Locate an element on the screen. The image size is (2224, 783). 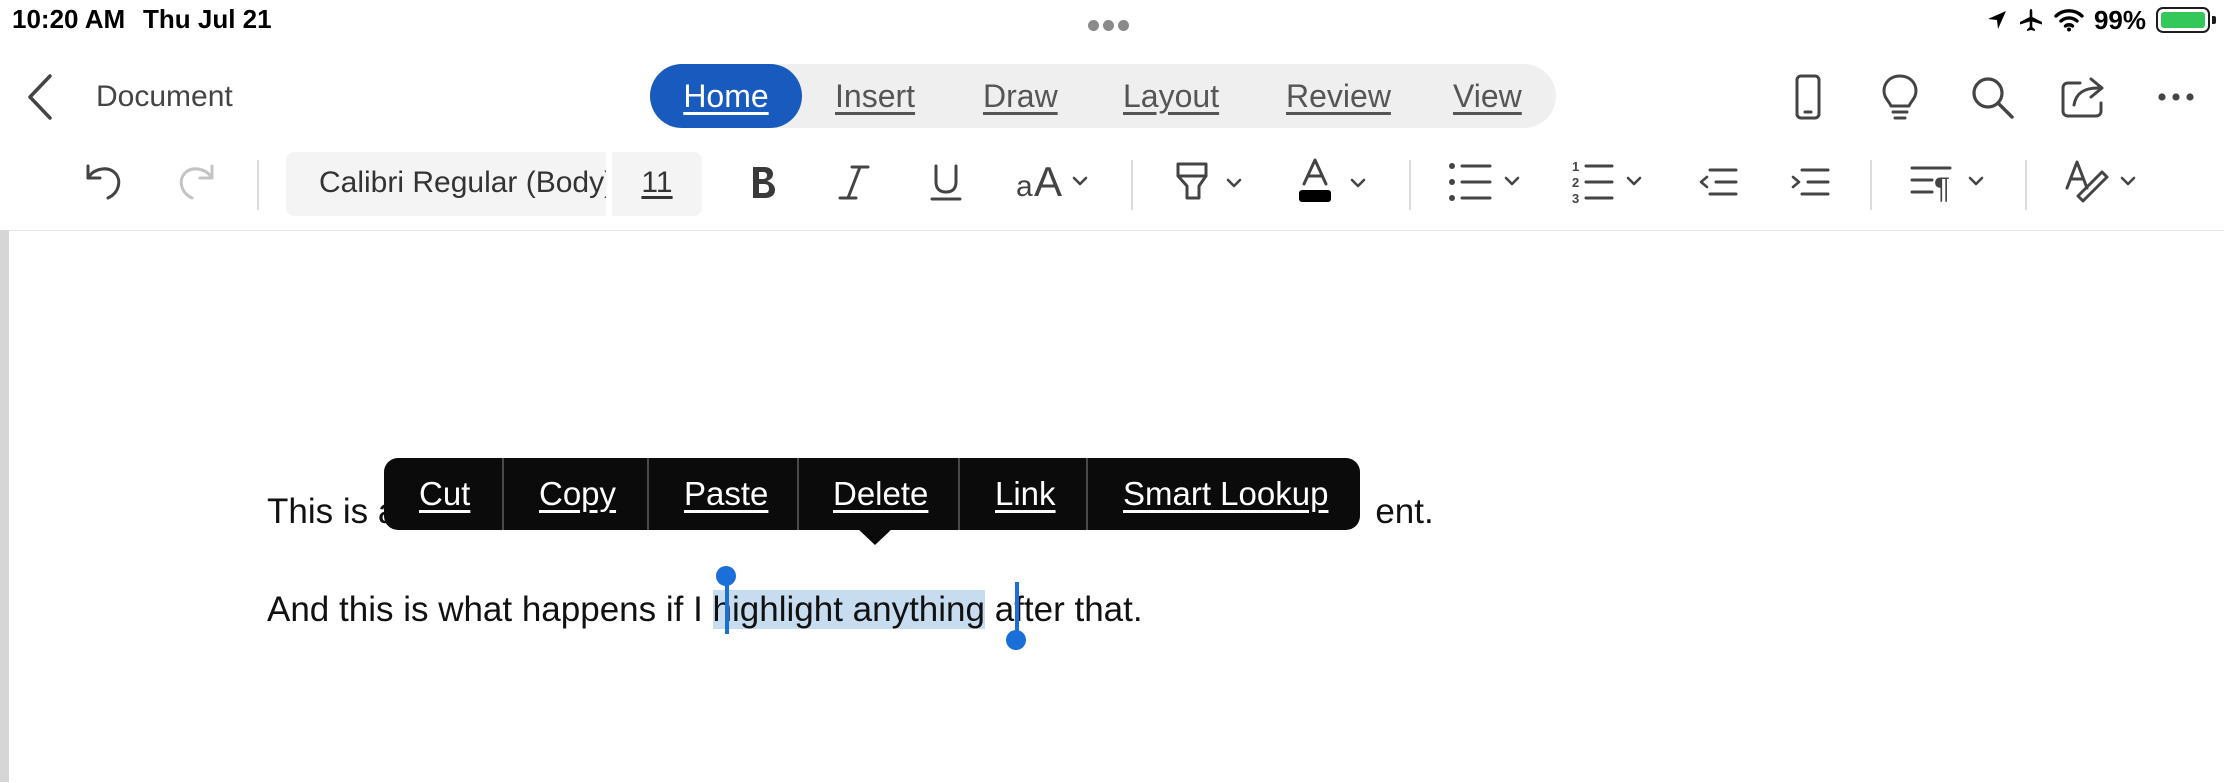
battery-level is located at coordinates (2183, 20).